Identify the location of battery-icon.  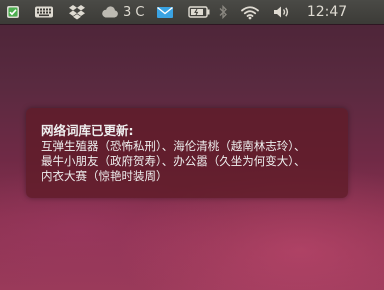
(199, 12).